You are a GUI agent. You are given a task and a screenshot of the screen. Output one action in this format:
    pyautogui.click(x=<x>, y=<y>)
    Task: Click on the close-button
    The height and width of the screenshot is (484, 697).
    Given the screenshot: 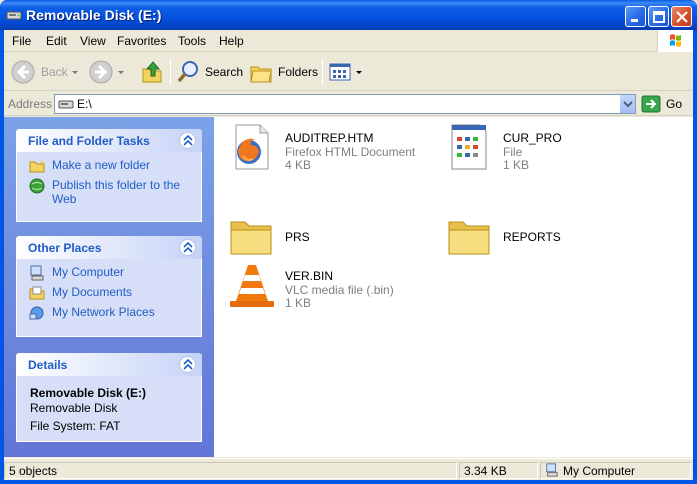 What is the action you would take?
    pyautogui.click(x=681, y=16)
    